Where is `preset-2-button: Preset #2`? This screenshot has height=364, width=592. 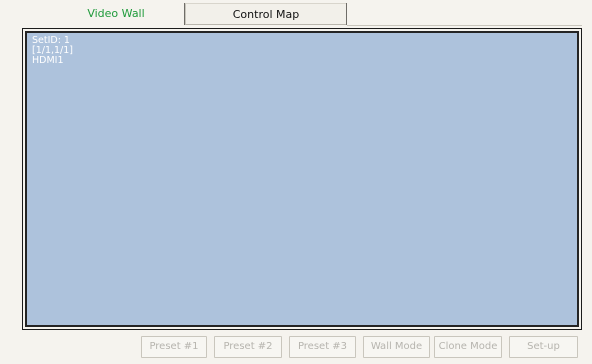
preset-2-button: Preset #2 is located at coordinates (248, 347).